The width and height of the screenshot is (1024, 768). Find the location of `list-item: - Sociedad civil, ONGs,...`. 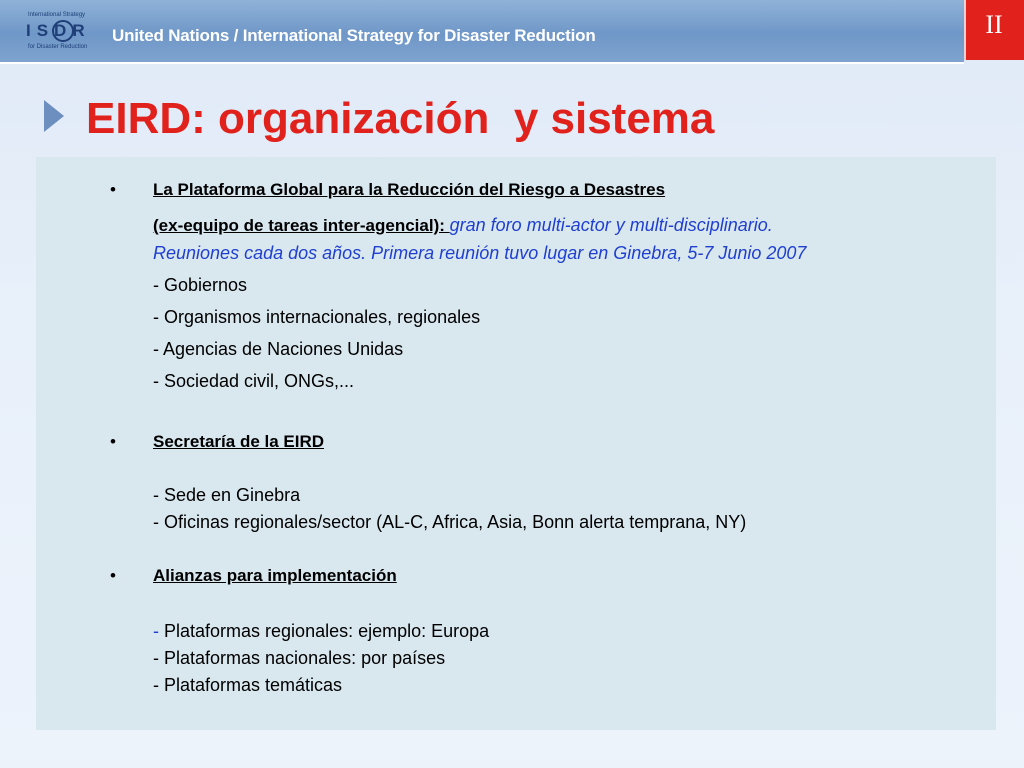

list-item: - Sociedad civil, ONGs,... is located at coordinates (254, 381).